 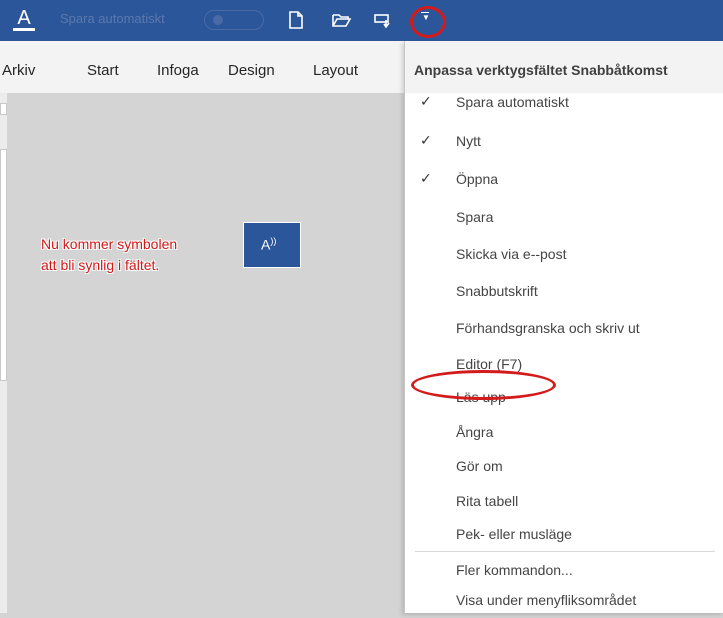 I want to click on menu-item-forhandsgranska: Förhandsgranska och skriv ut, so click(x=564, y=329).